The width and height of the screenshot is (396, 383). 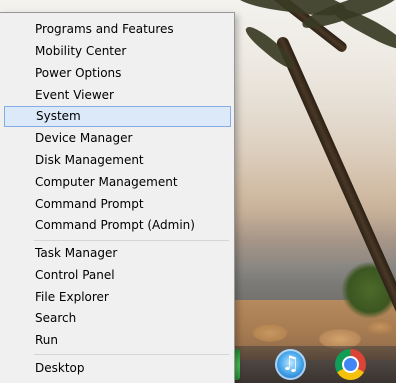 I want to click on menu-item-search: Search, so click(x=117, y=318).